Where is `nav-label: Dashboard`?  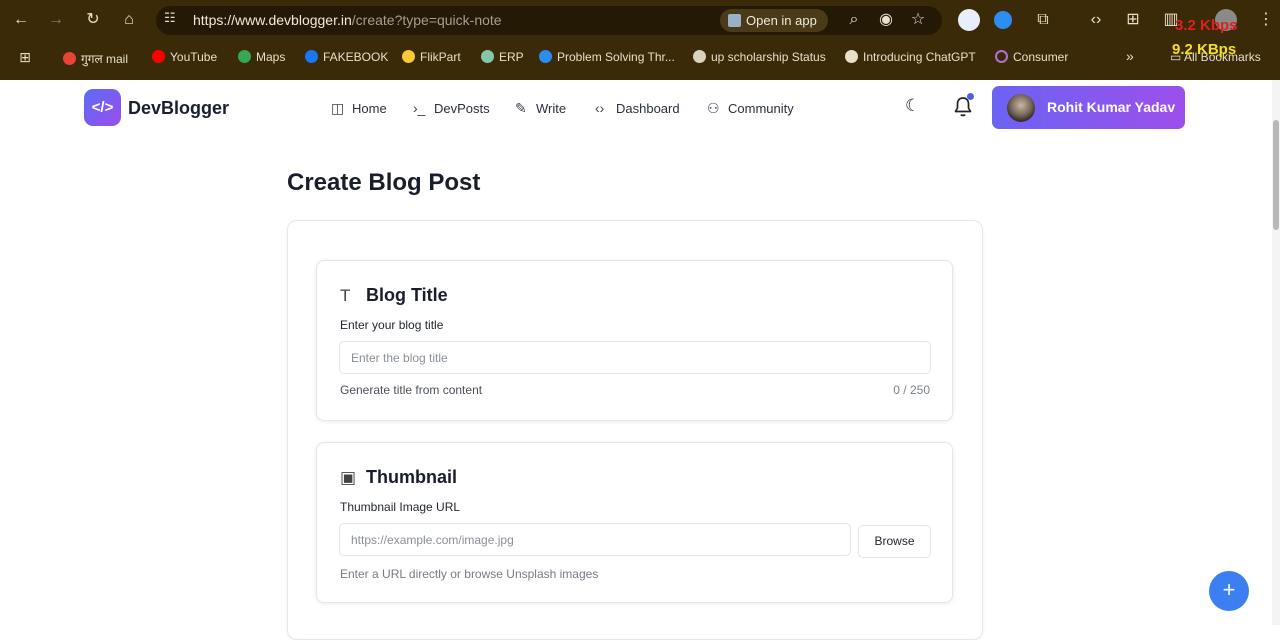 nav-label: Dashboard is located at coordinates (648, 108).